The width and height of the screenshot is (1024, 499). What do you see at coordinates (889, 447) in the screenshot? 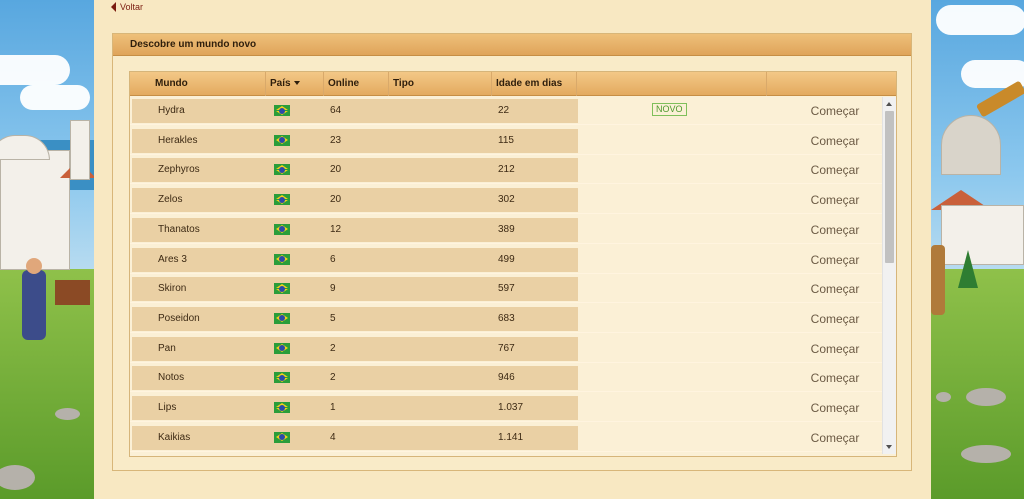
I see `scroll-down-icon` at bounding box center [889, 447].